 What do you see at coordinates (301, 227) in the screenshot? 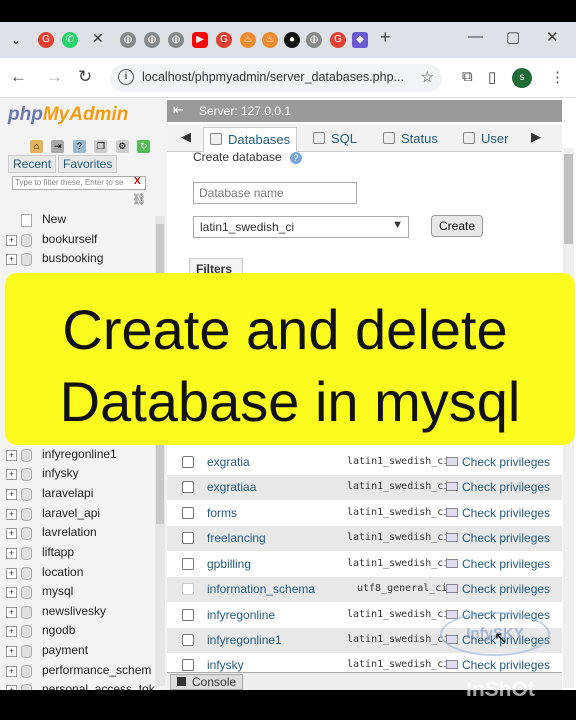
I see `collation-select: latin1_swedish_ci ▼` at bounding box center [301, 227].